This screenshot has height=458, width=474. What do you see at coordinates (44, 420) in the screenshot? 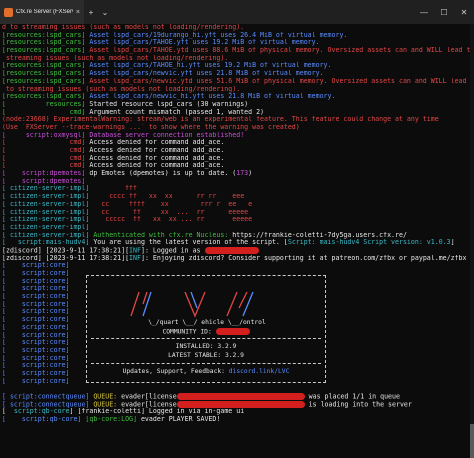
I see `console-text: [ script:qb-core]` at bounding box center [44, 420].